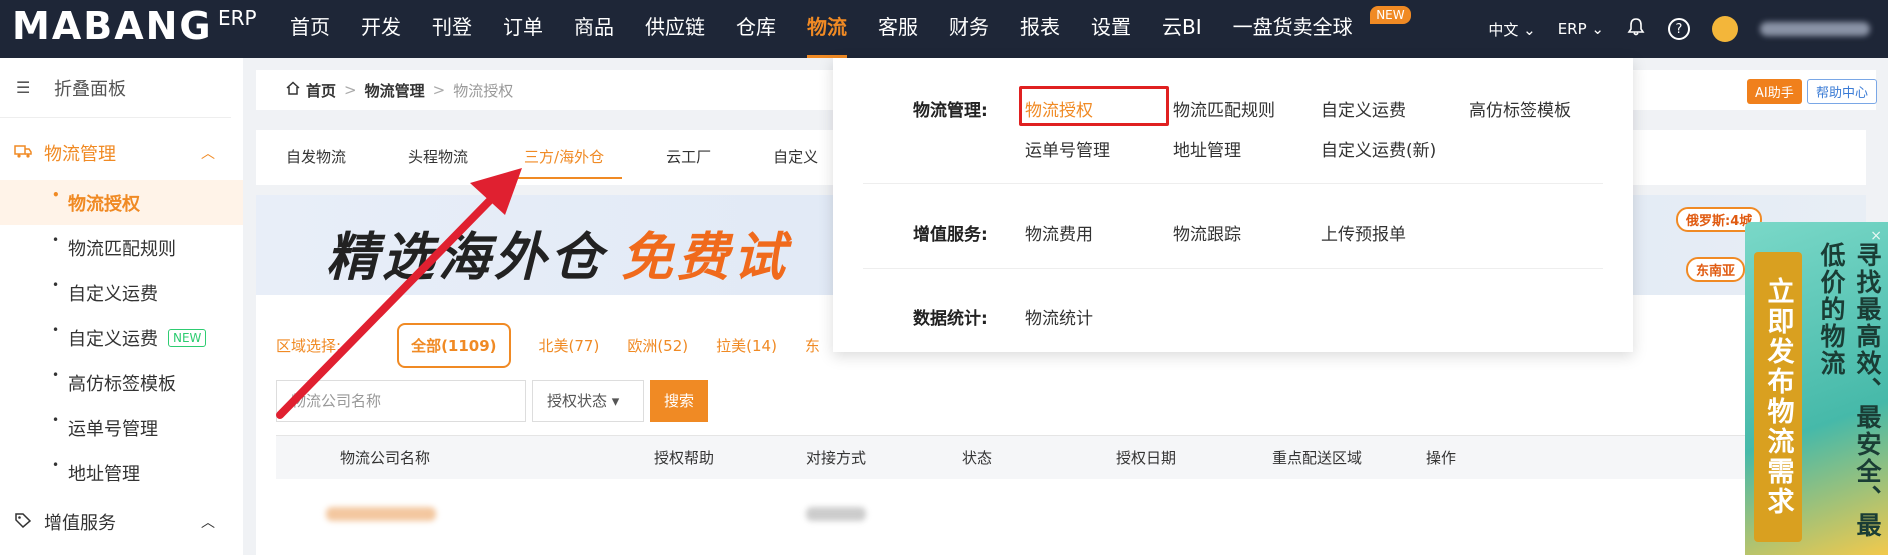  I want to click on dropdown-label-data-stats: 数据统计:, so click(950, 319).